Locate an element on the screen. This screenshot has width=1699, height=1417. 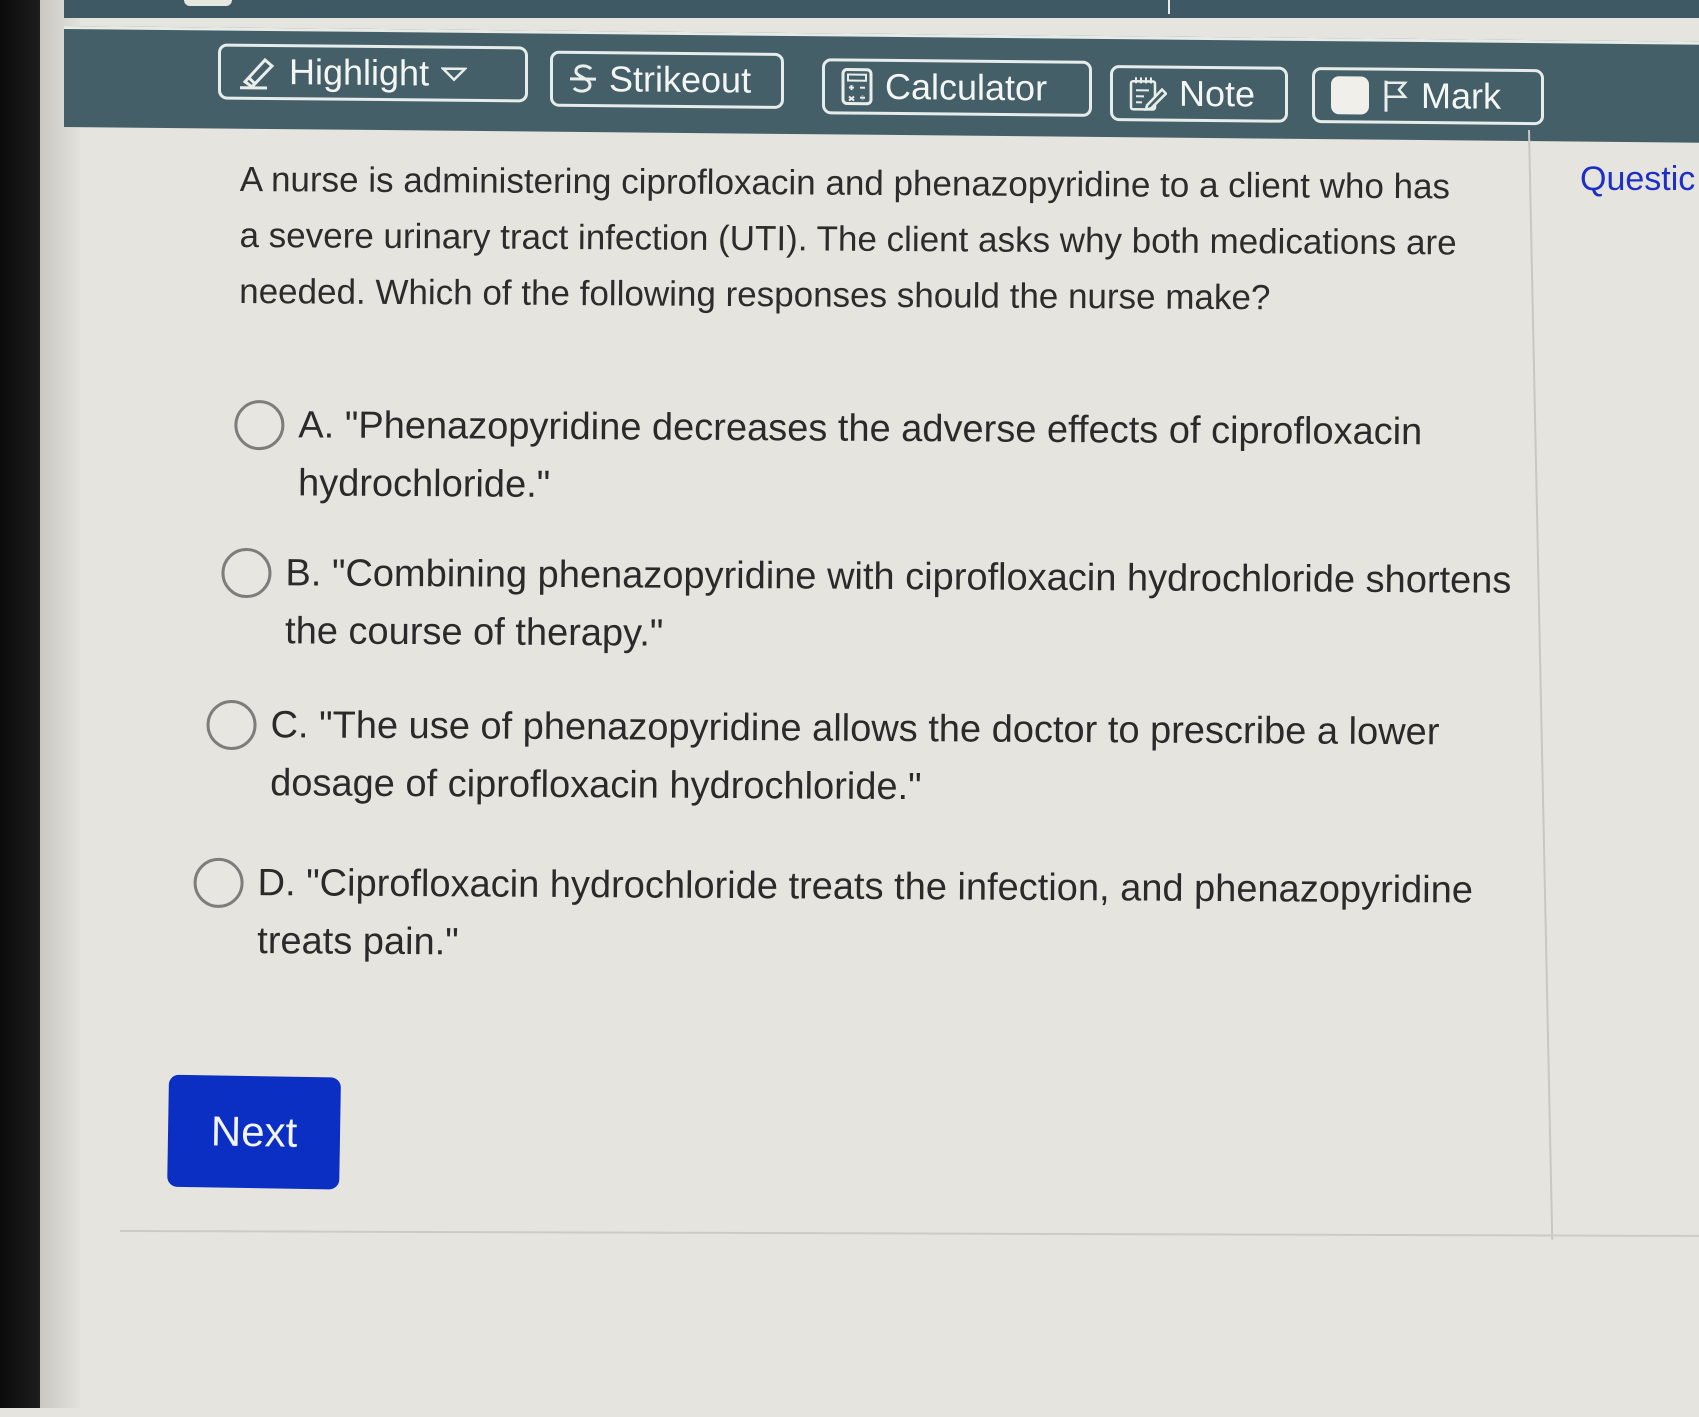
next-button: Next is located at coordinates (254, 1132).